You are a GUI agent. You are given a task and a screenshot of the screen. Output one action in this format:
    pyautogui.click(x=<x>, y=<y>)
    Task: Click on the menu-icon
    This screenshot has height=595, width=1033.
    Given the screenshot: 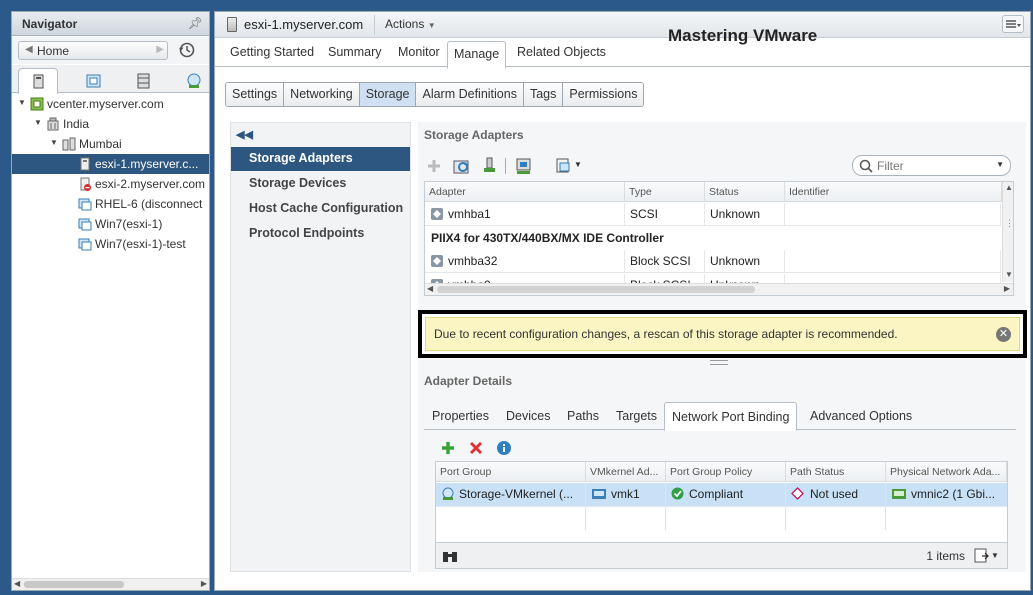 What is the action you would take?
    pyautogui.click(x=1013, y=24)
    